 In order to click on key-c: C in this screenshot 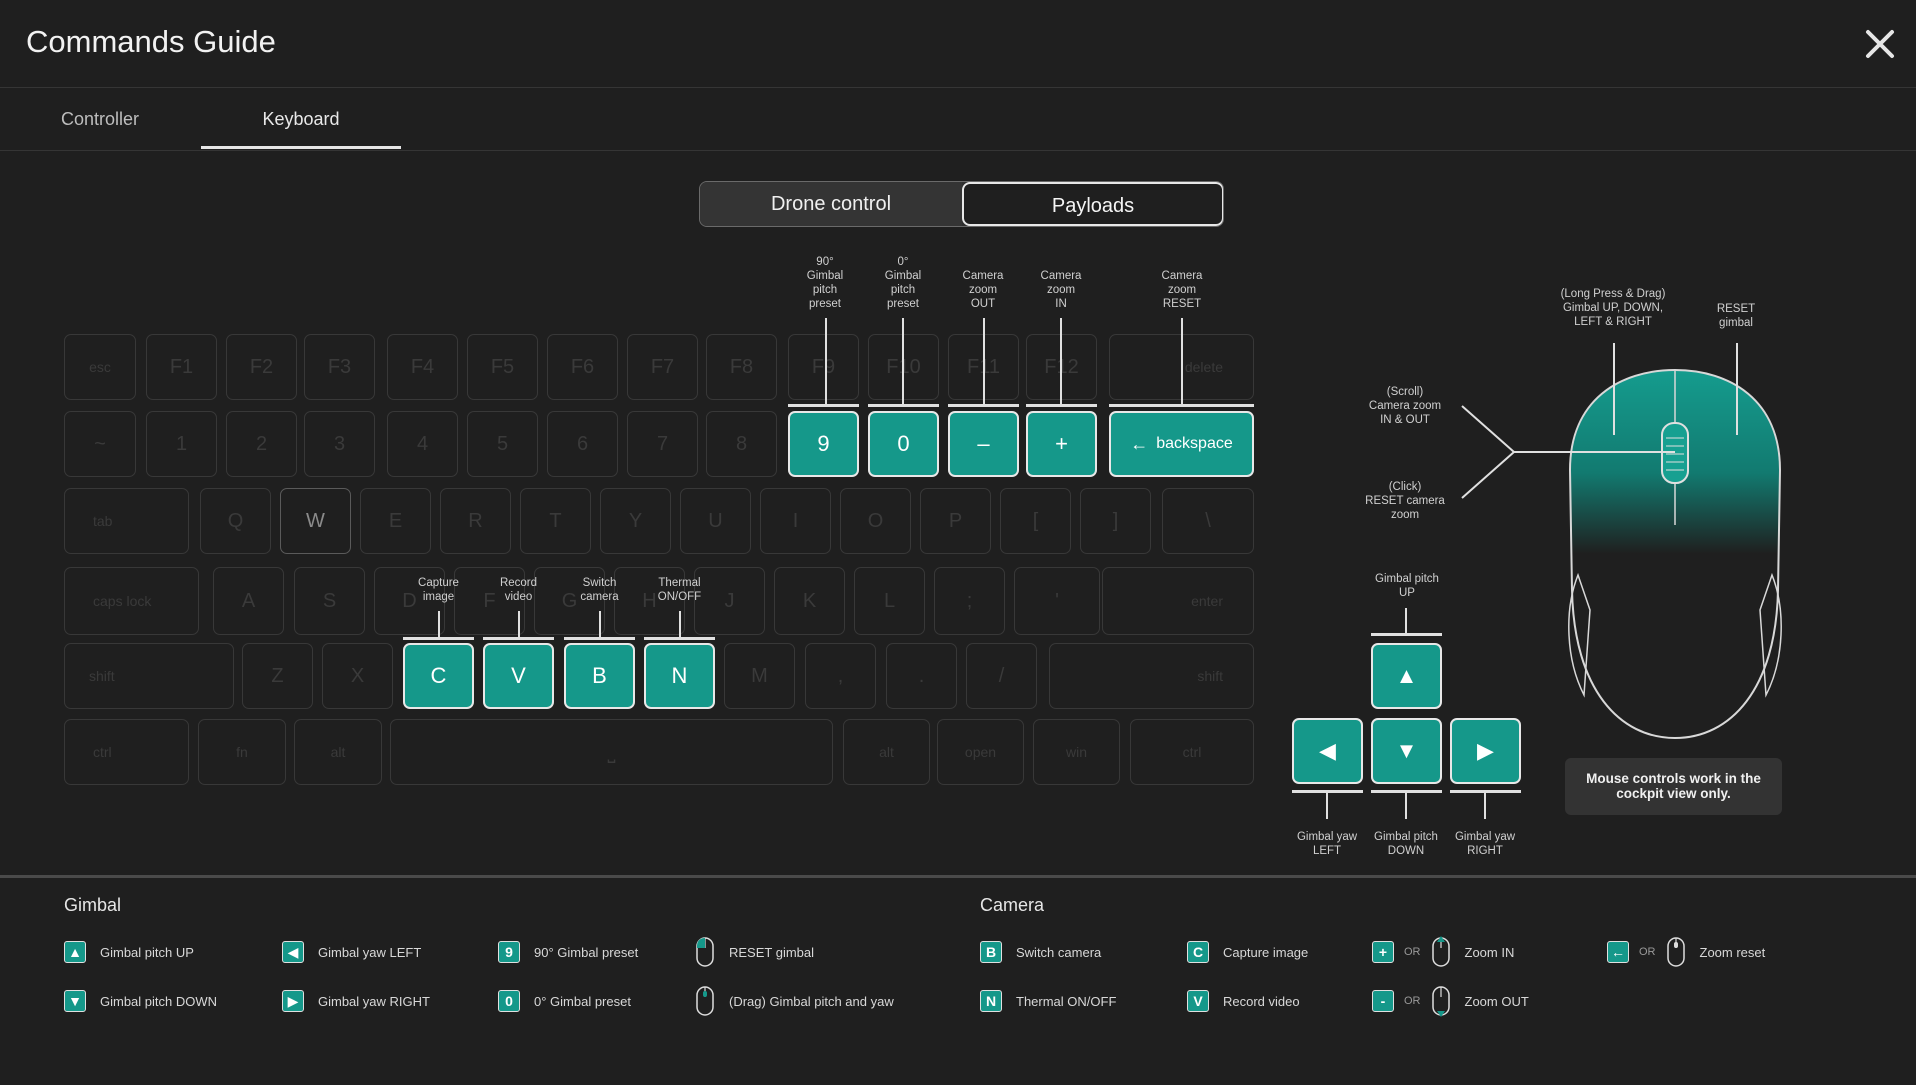, I will do `click(438, 676)`.